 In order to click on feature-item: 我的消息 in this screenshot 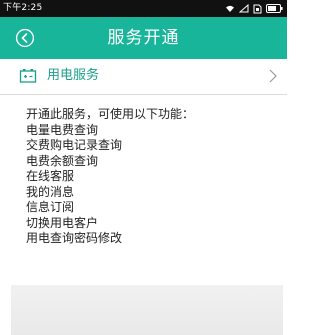, I will do `click(50, 191)`.